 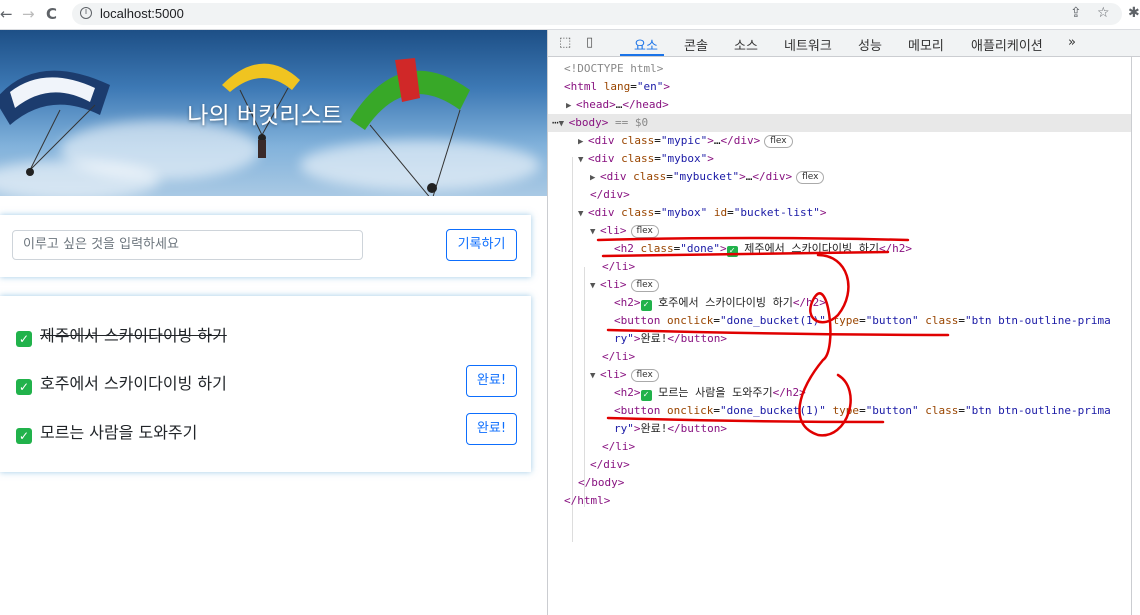 I want to click on back-icon: ←, so click(x=6, y=14).